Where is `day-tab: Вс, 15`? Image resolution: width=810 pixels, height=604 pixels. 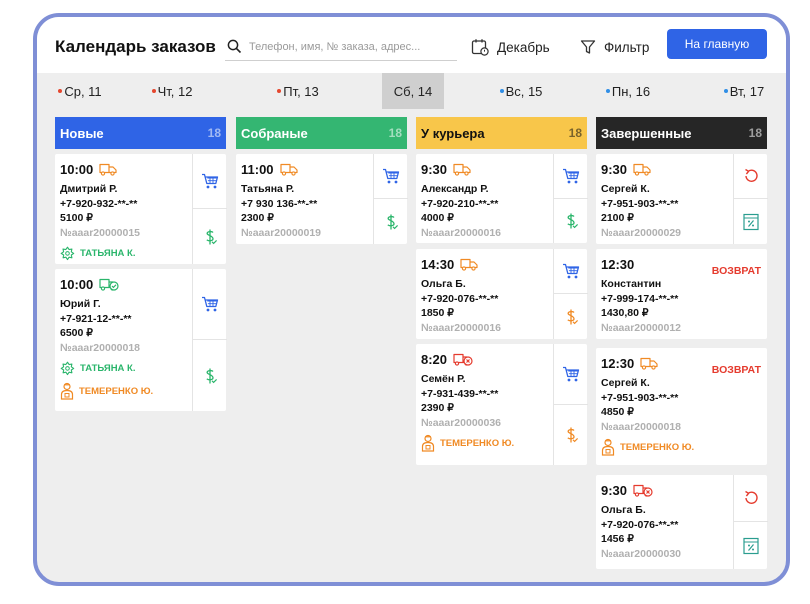
day-tab: Вс, 15 is located at coordinates (521, 91).